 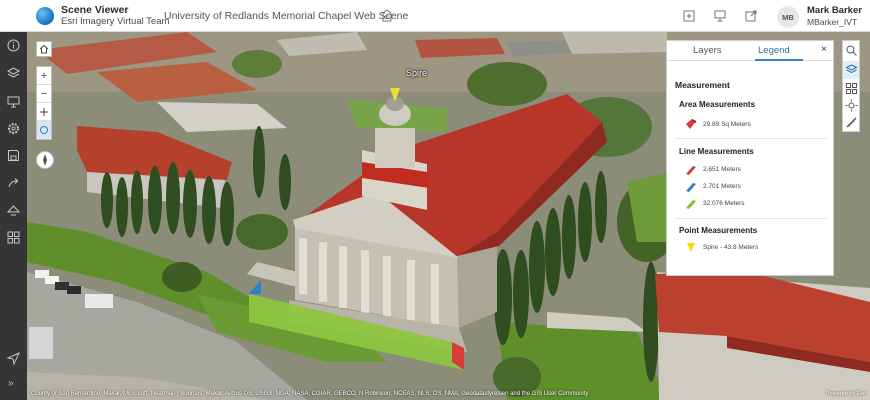 What do you see at coordinates (691, 170) in the screenshot?
I see `line-symbol-red-icon` at bounding box center [691, 170].